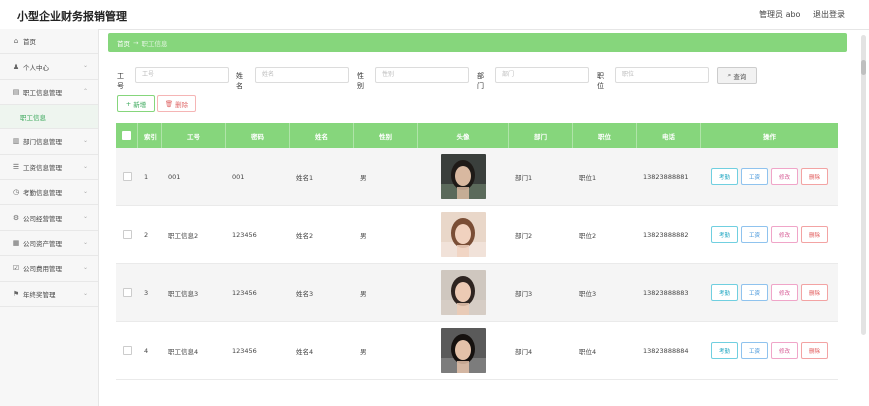 The image size is (869, 406). Describe the element at coordinates (183, 351) in the screenshot. I see `cell-id: 职工信息4` at that location.